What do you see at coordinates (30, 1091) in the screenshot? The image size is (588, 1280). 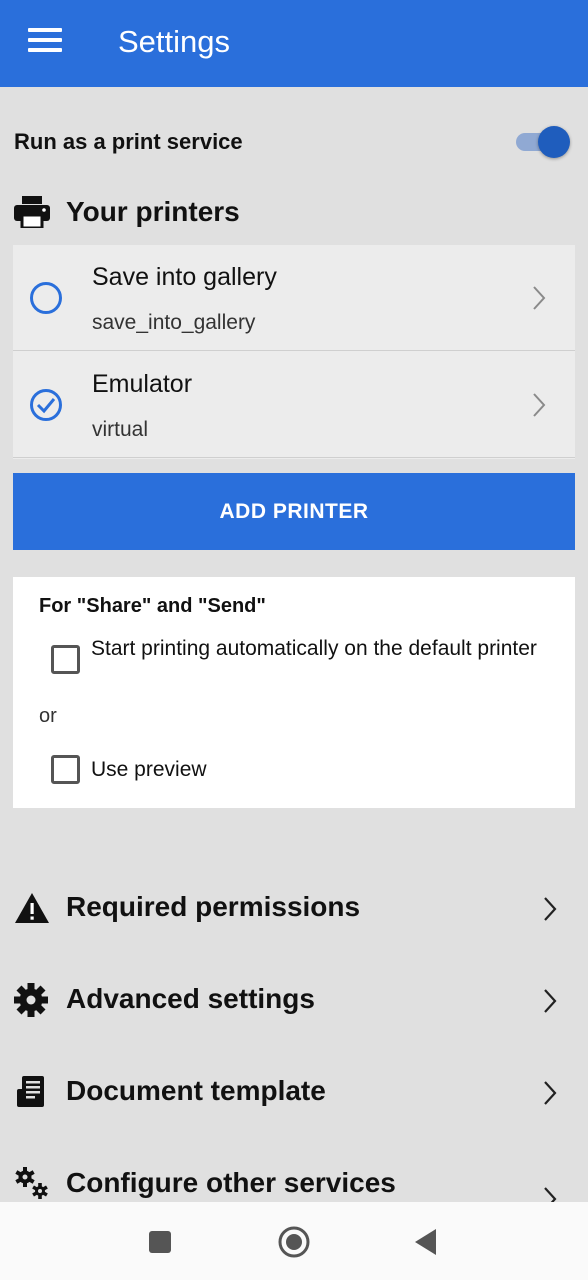 I see `document-template-icon` at bounding box center [30, 1091].